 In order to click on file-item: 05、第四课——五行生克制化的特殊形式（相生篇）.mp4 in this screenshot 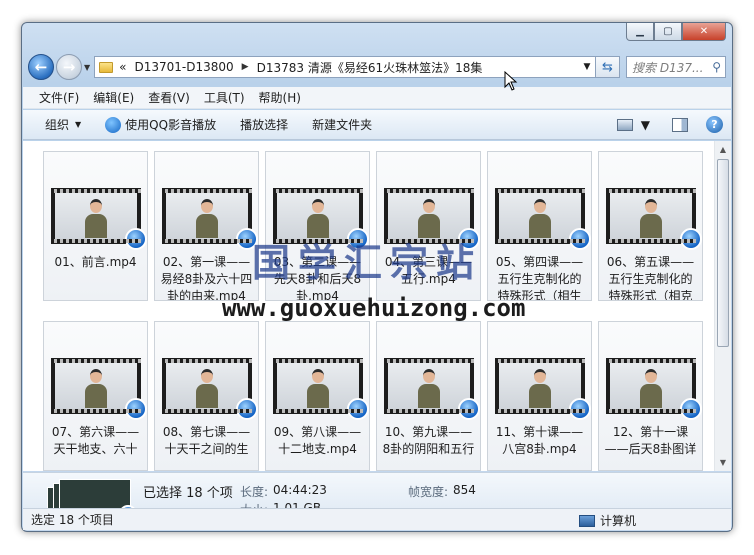, I will do `click(539, 226)`.